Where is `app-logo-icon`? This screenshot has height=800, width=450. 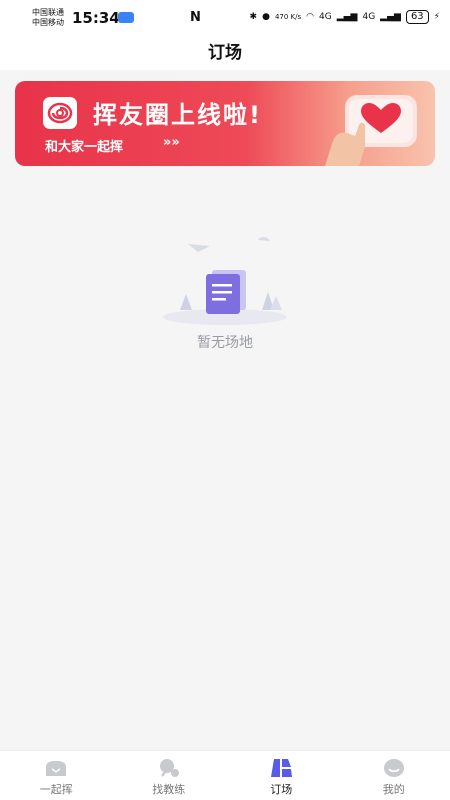 app-logo-icon is located at coordinates (60, 113).